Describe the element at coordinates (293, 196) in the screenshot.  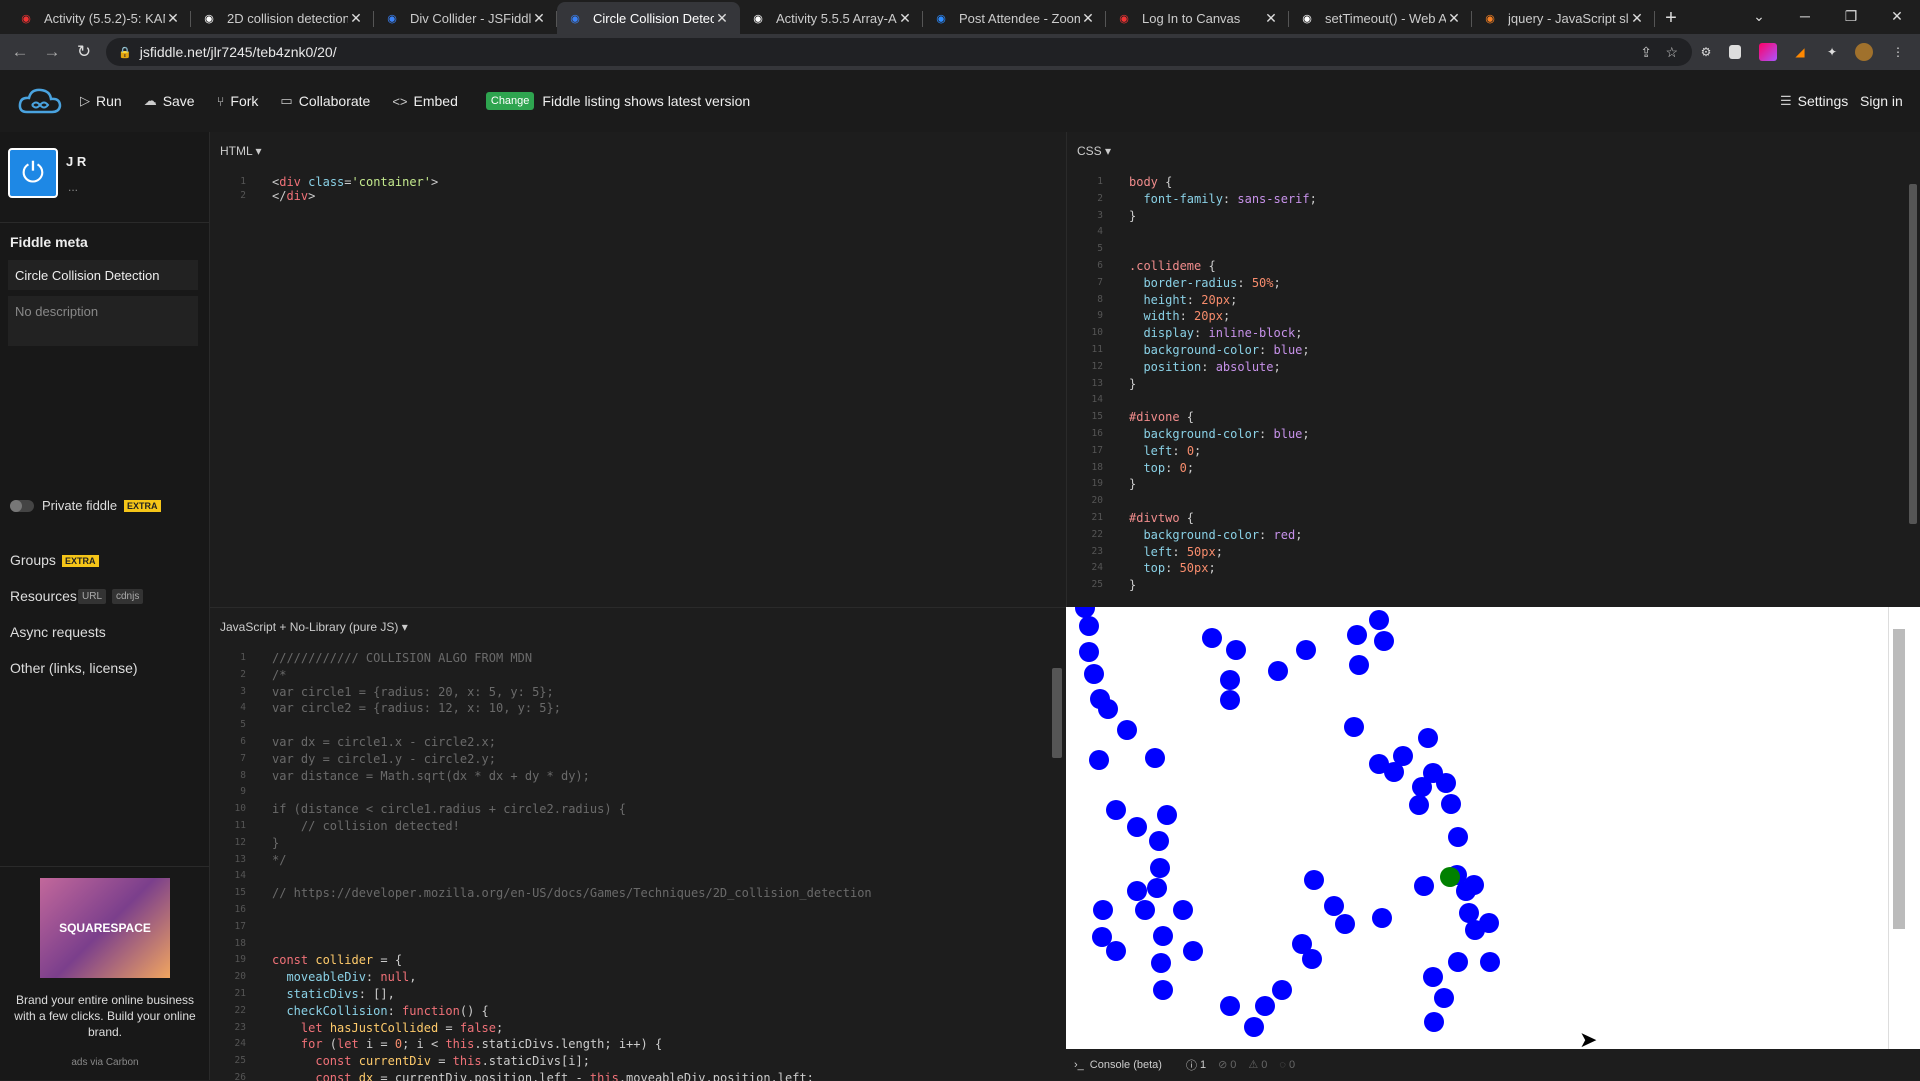
I see `code-line: </div>` at that location.